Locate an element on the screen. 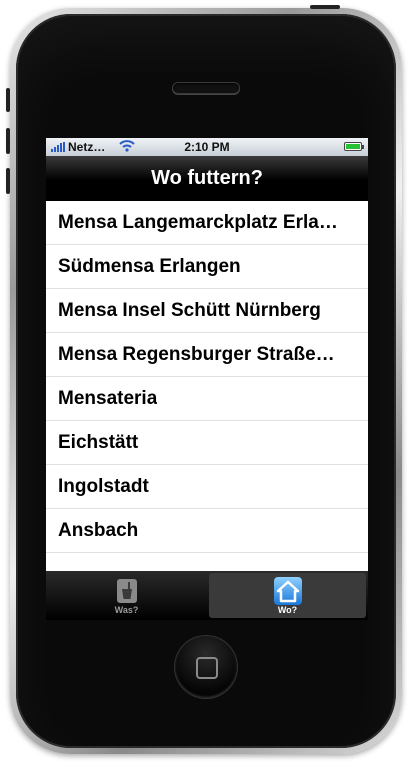 The height and width of the screenshot is (770, 414). page-title: Wo futtern? is located at coordinates (207, 177).